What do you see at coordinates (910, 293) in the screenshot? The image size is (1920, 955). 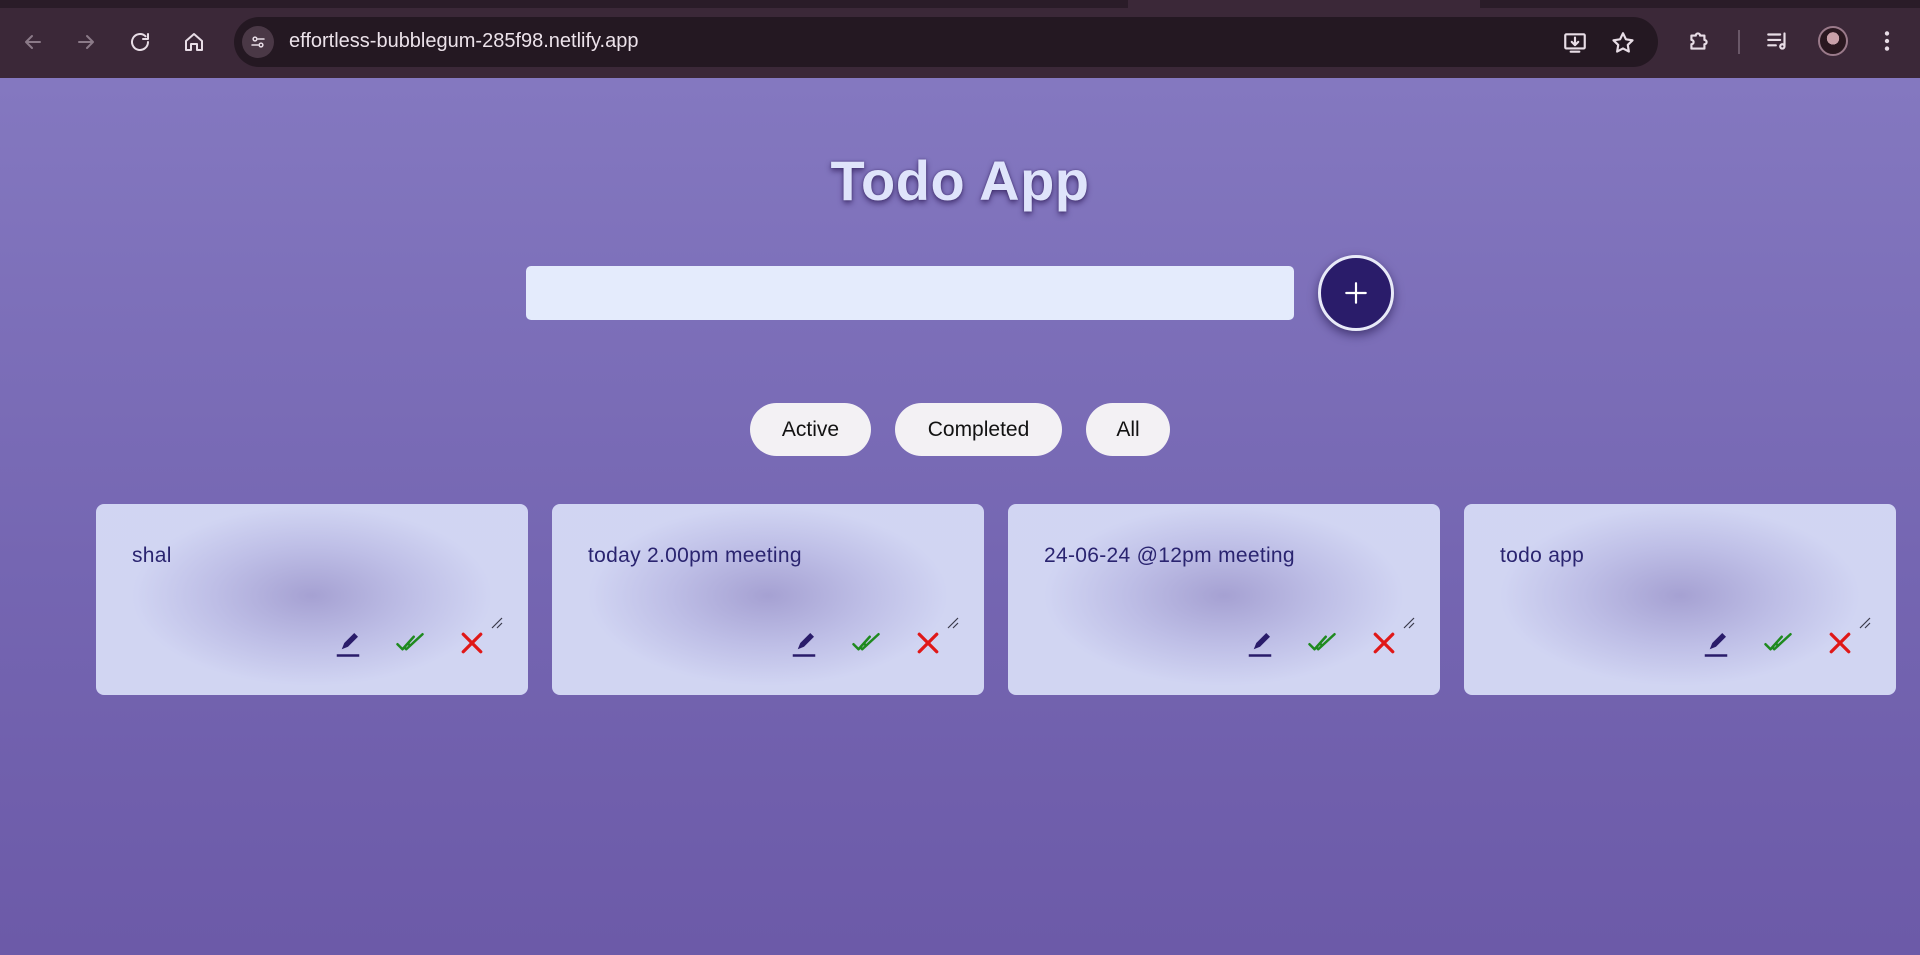 I see `todo-input` at bounding box center [910, 293].